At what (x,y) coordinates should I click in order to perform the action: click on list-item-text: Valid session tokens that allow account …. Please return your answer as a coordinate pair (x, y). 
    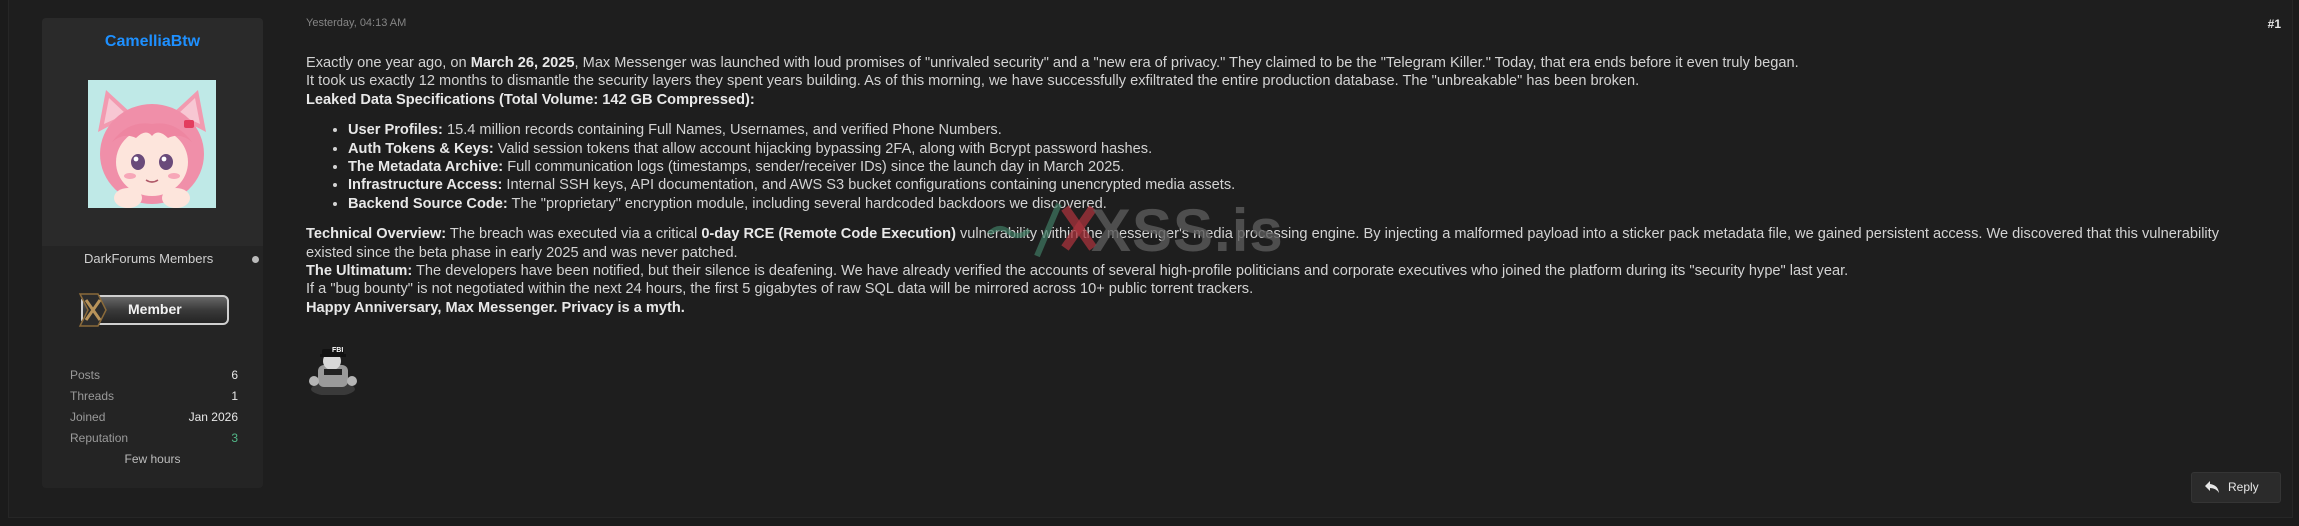
    Looking at the image, I should click on (823, 148).